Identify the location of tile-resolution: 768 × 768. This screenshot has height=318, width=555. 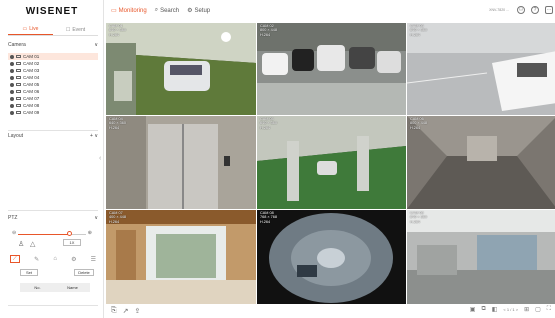
(268, 217).